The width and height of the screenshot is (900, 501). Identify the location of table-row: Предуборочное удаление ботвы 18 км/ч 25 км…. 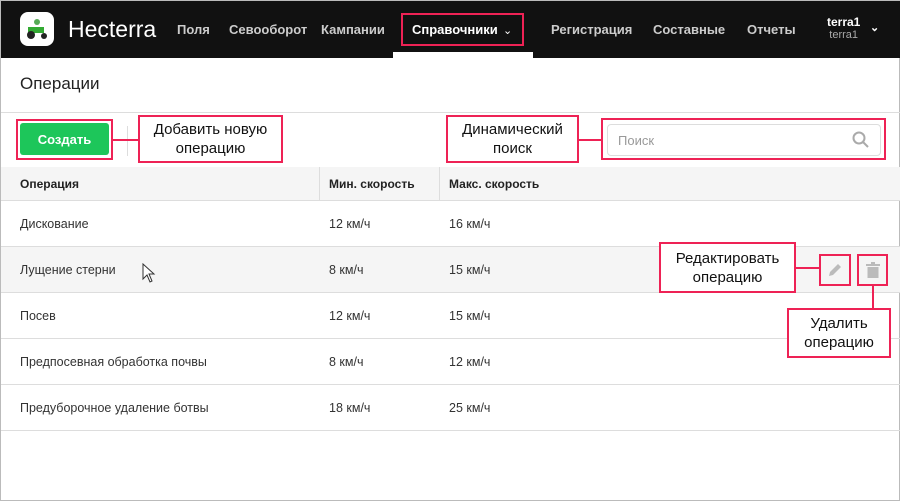
(450, 408).